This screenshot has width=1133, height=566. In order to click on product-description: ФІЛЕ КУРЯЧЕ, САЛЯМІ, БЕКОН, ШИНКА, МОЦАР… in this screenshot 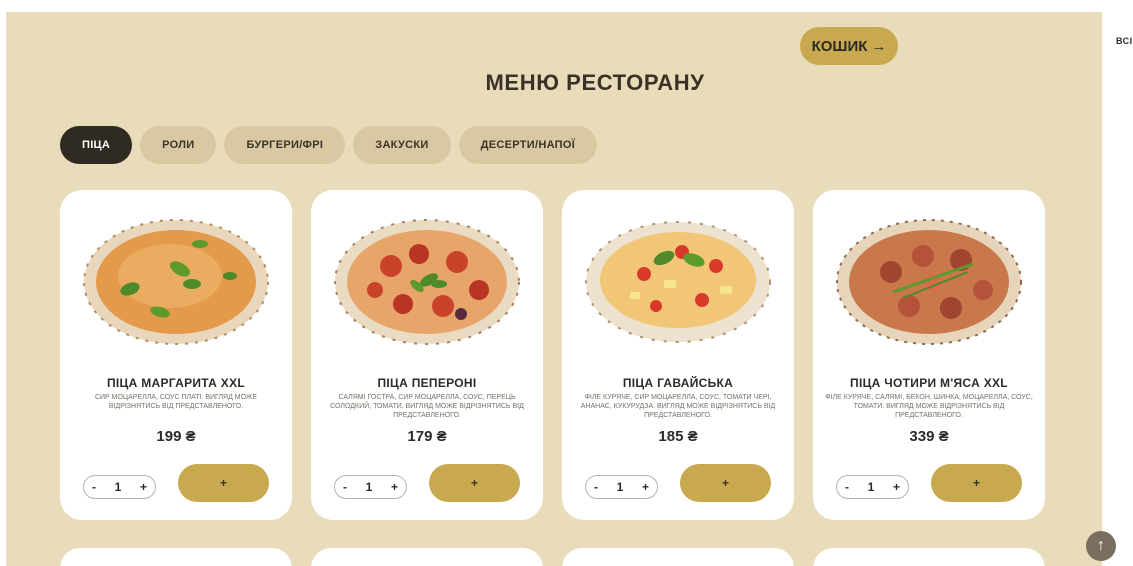, I will do `click(929, 406)`.